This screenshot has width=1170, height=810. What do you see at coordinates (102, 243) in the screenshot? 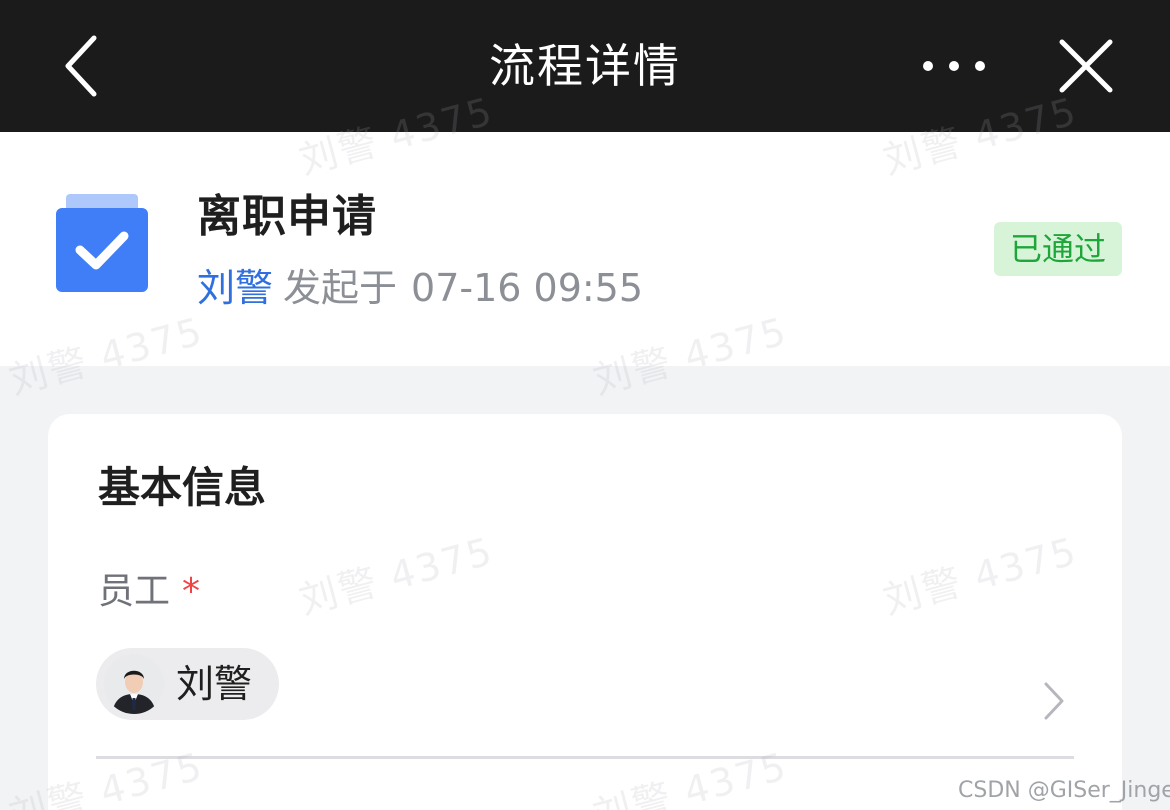
I see `approval-check-icon` at bounding box center [102, 243].